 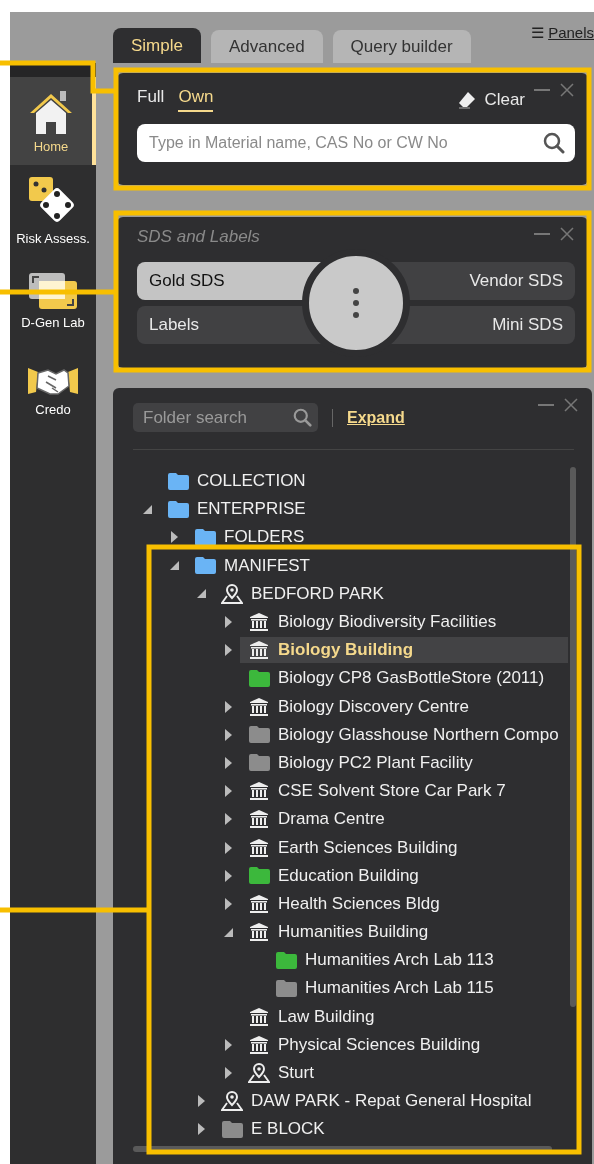 What do you see at coordinates (390, 593) in the screenshot?
I see `tree-item: BEDFORD PARK` at bounding box center [390, 593].